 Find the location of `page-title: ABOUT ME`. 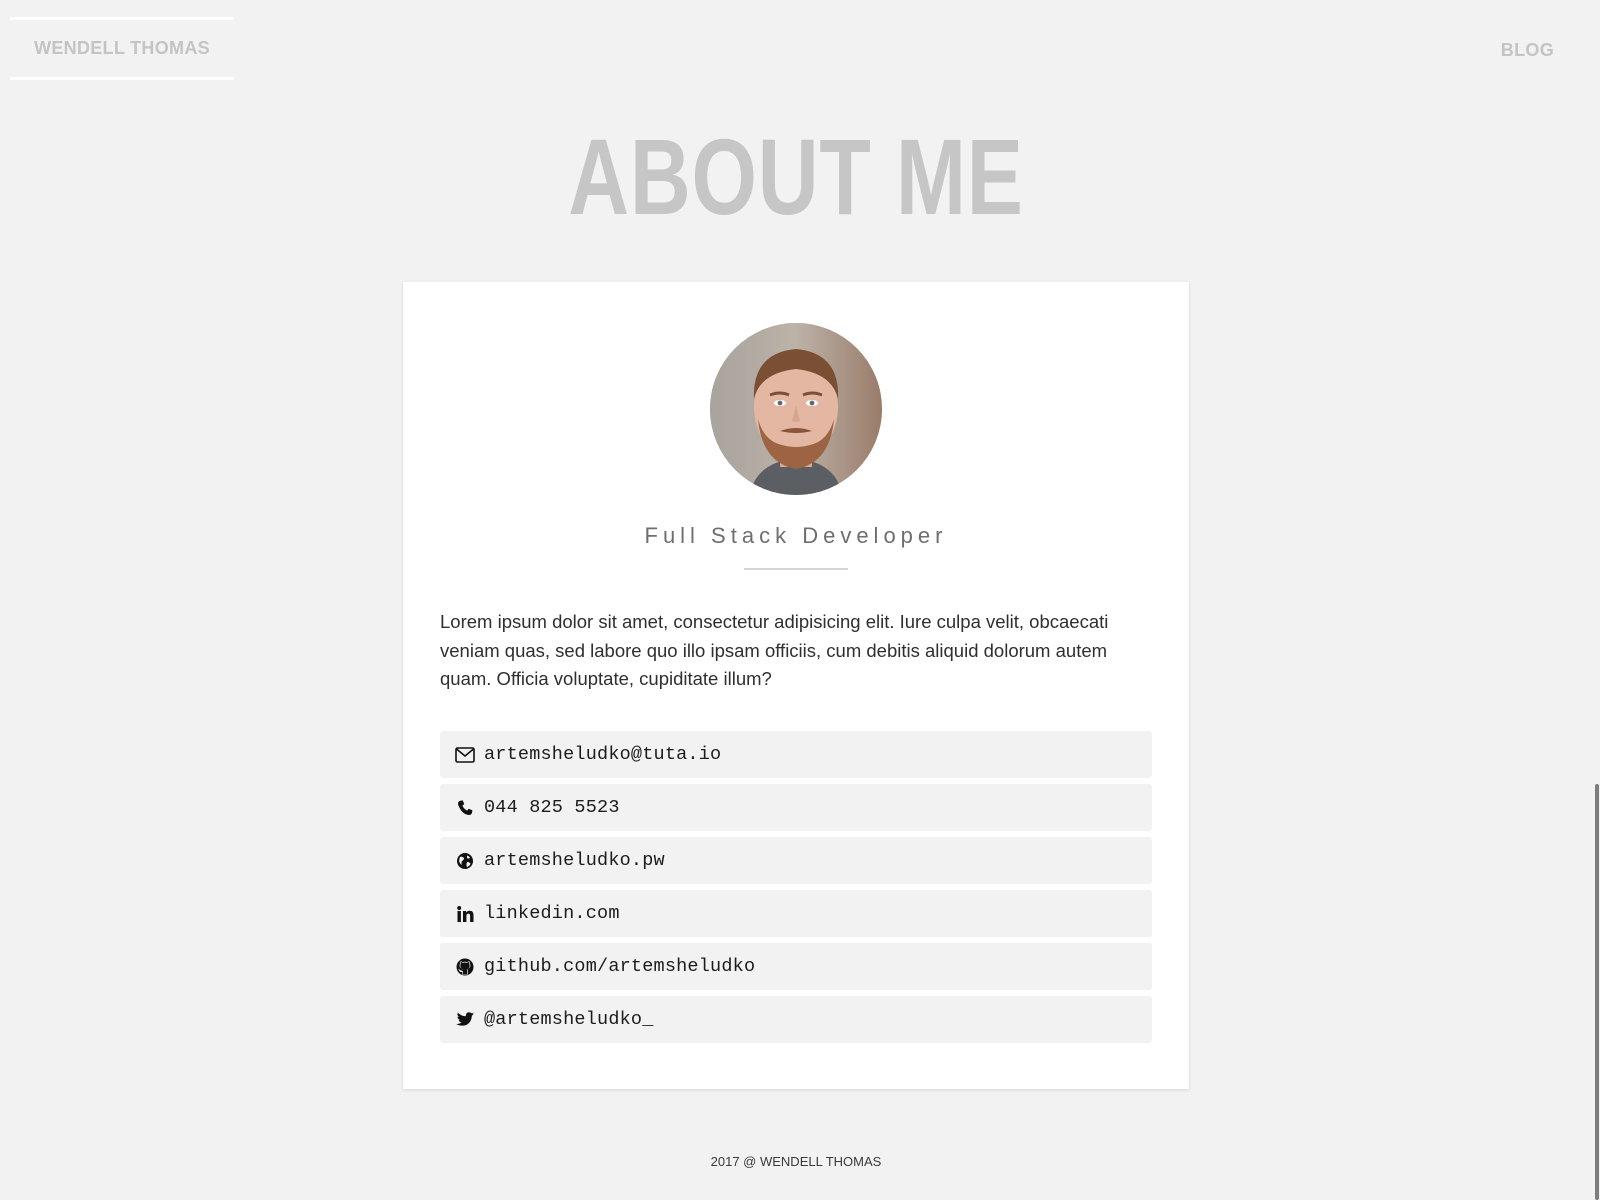

page-title: ABOUT ME is located at coordinates (796, 176).